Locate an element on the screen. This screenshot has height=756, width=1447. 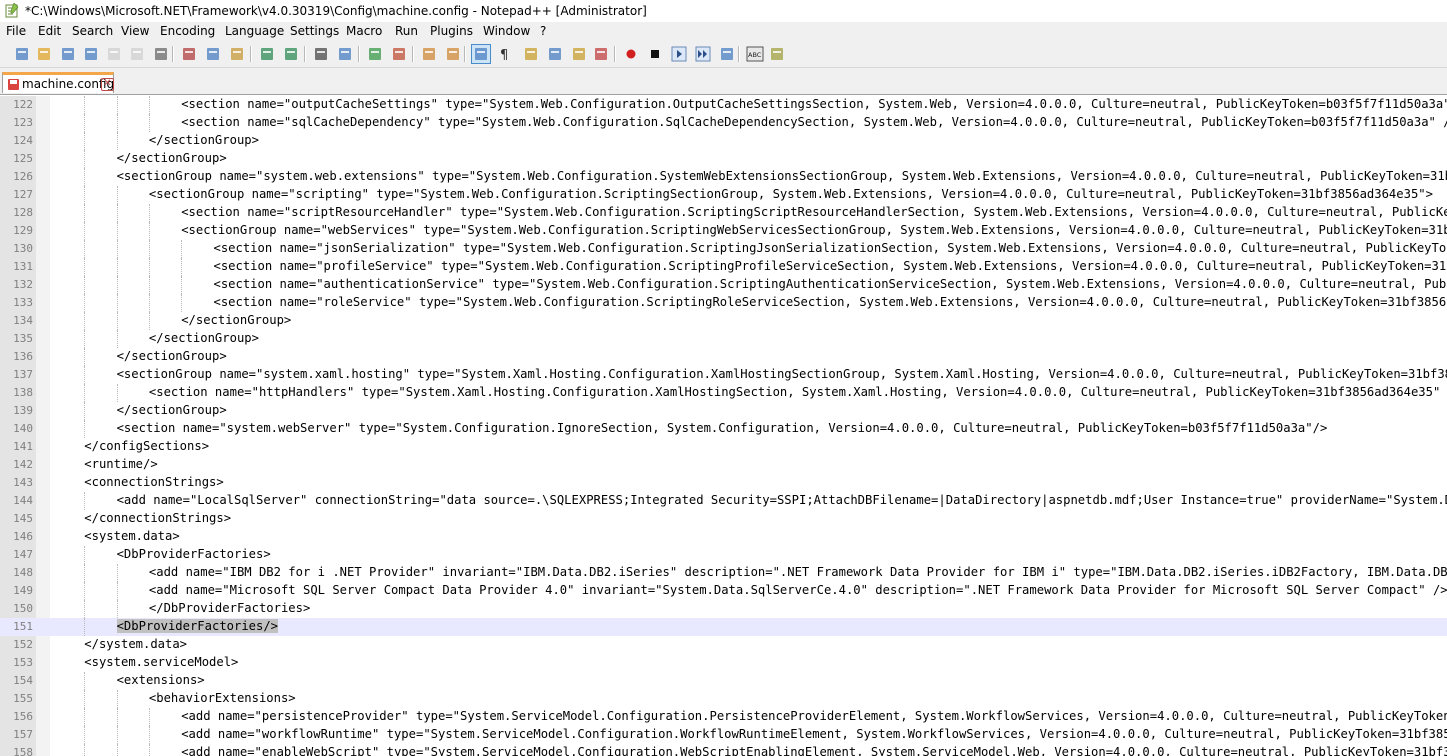
save-macro-icon is located at coordinates (727, 54).